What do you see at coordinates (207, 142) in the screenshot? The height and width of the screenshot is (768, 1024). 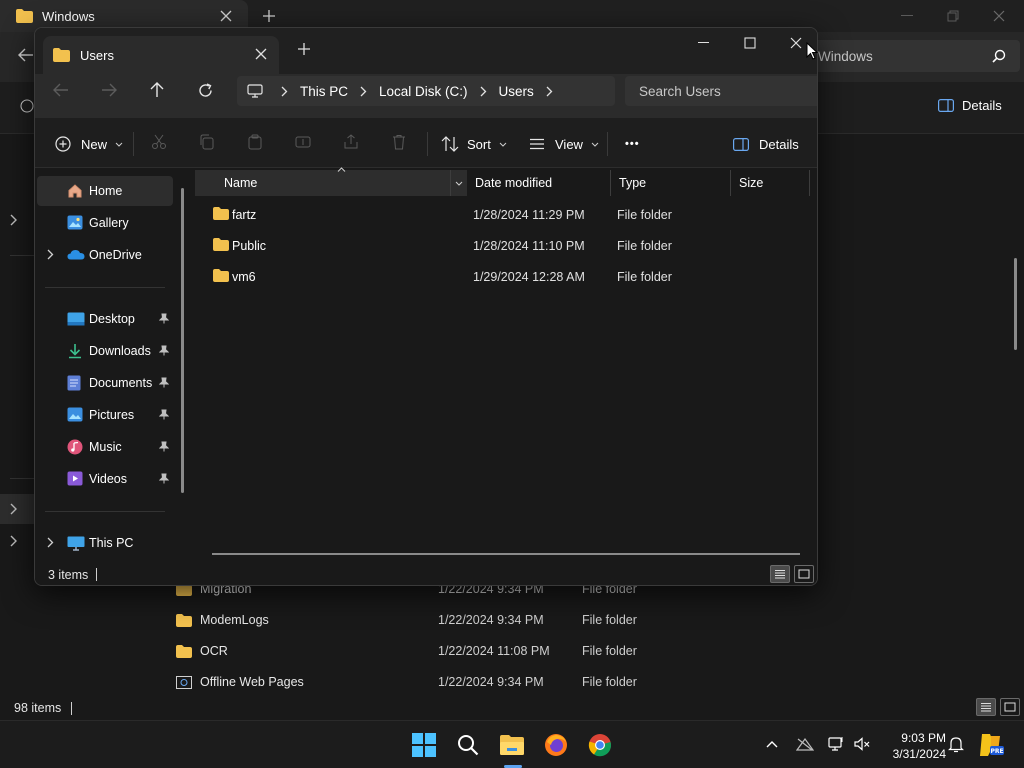 I see `copy-icon` at bounding box center [207, 142].